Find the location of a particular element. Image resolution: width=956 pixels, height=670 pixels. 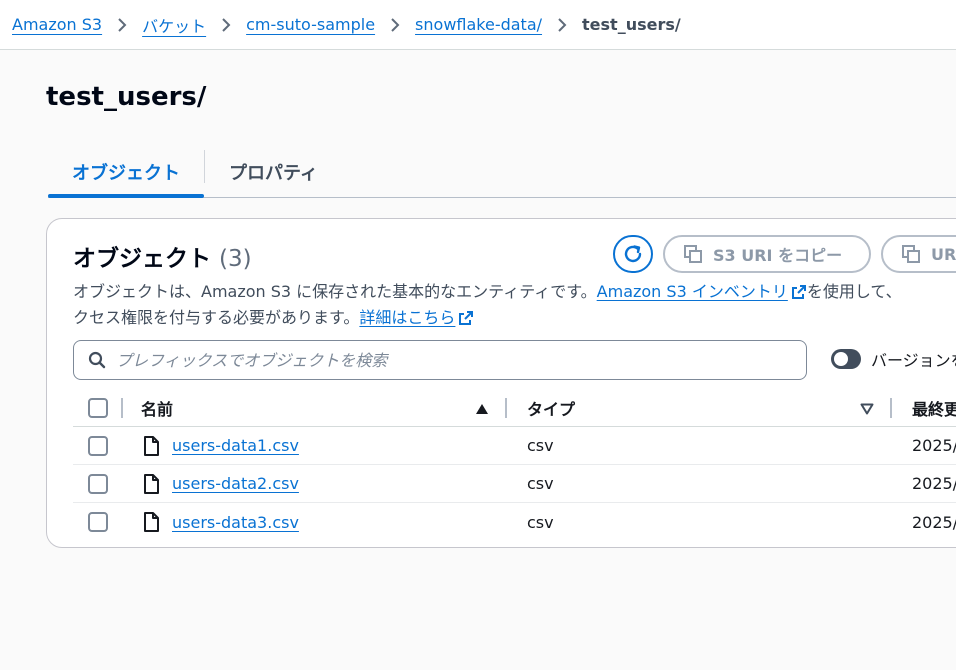

file-link: users-data3.csv is located at coordinates (235, 522).